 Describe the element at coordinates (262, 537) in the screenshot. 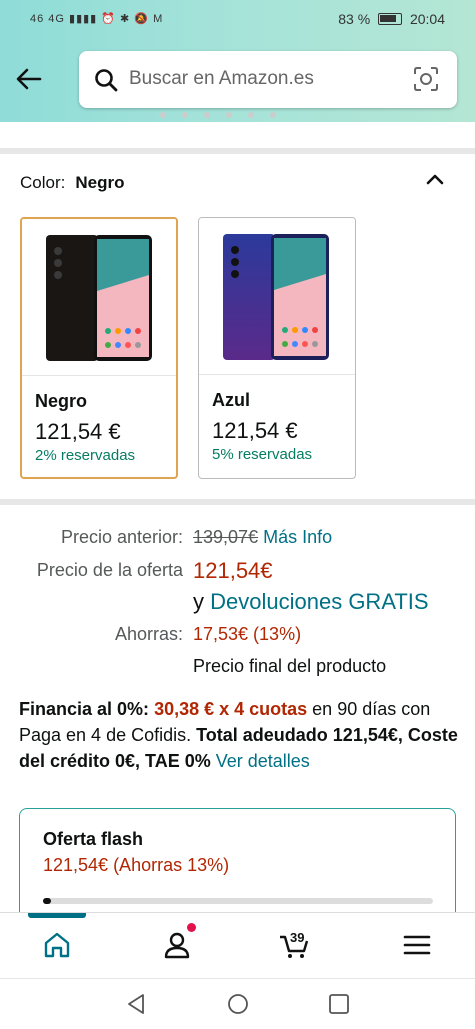

I see `previous-price-row: 139,07€ Más Info` at that location.